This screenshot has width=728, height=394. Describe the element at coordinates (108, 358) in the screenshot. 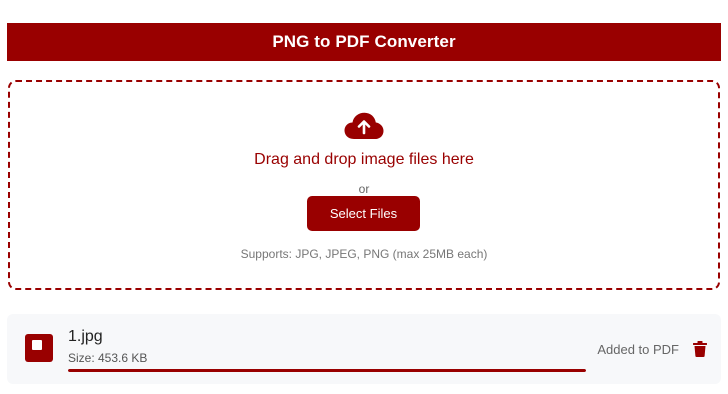

I see `file-size: Size: 453.6 KB` at that location.